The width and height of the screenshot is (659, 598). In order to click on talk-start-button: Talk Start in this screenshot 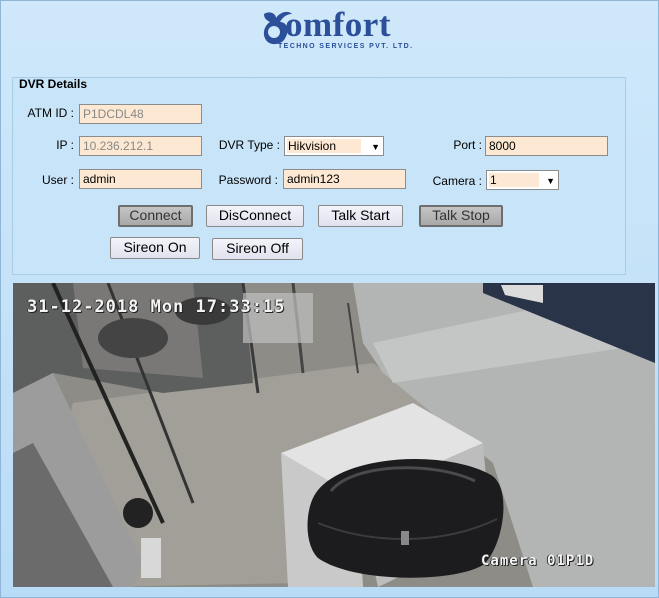, I will do `click(360, 216)`.